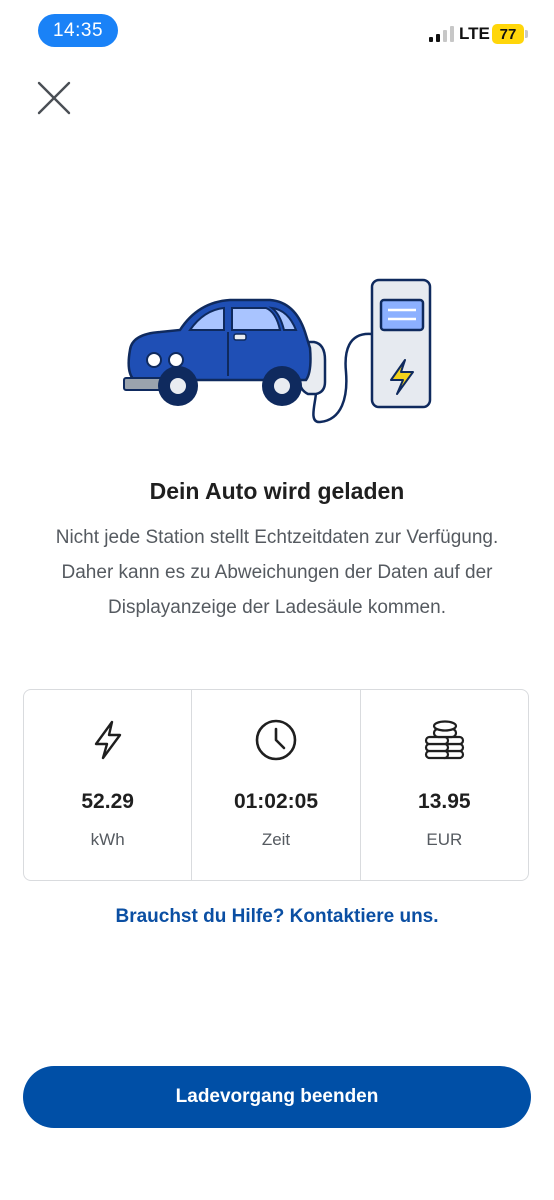 This screenshot has width=554, height=1200. What do you see at coordinates (277, 1097) in the screenshot?
I see `end-charging-button: Ladevorgang beenden` at bounding box center [277, 1097].